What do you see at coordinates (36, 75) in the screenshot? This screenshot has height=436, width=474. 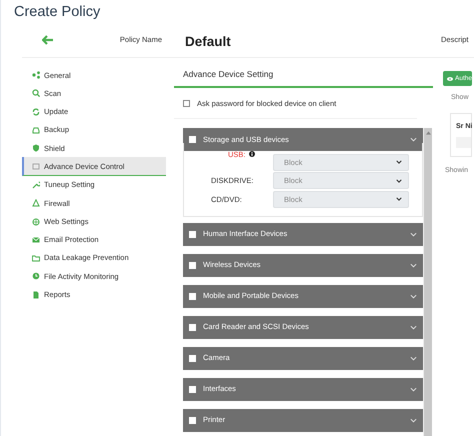 I see `nodes-icon` at bounding box center [36, 75].